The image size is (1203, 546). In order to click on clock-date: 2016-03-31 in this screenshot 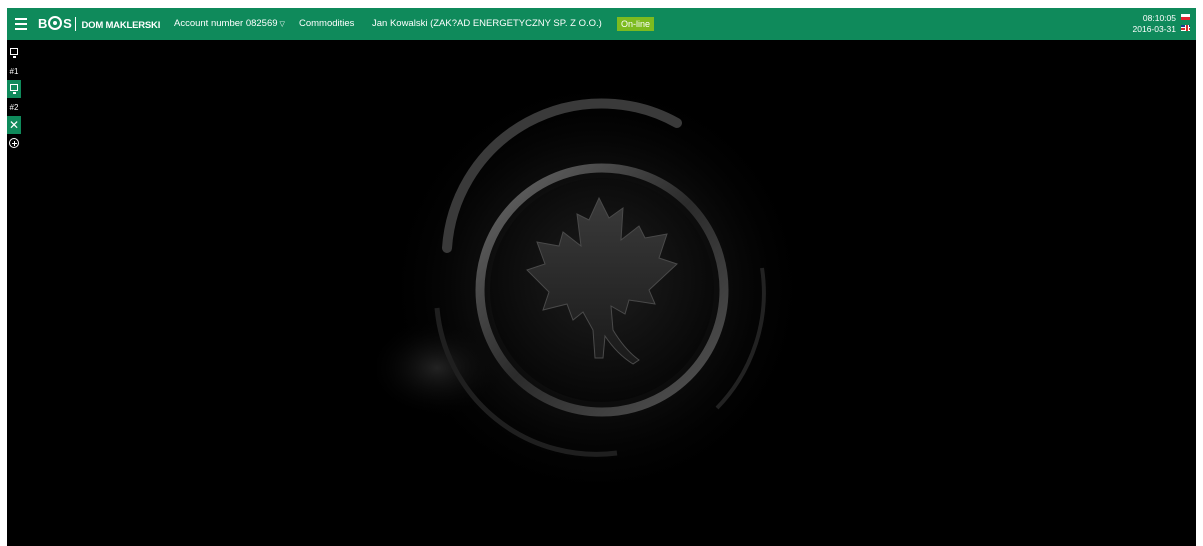, I will do `click(1154, 29)`.